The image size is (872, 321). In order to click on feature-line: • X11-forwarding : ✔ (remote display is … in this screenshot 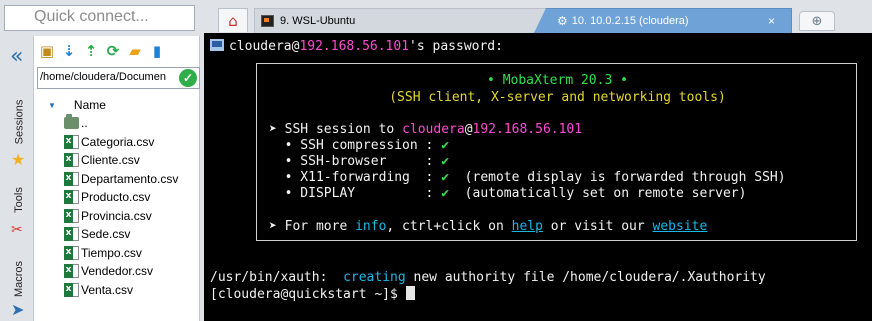, I will do `click(527, 178)`.